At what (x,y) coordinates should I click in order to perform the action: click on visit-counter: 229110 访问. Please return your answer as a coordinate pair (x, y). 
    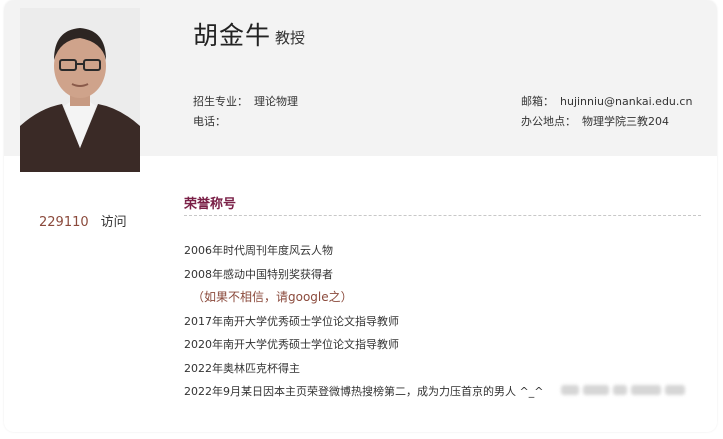
    Looking at the image, I should click on (83, 220).